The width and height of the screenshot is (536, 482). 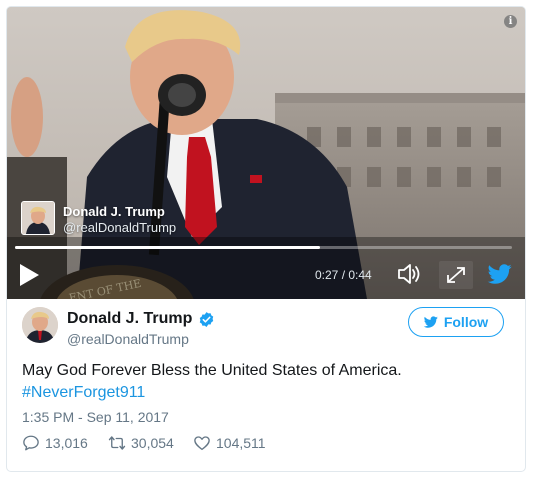 I want to click on like-action: 104,511, so click(x=229, y=443).